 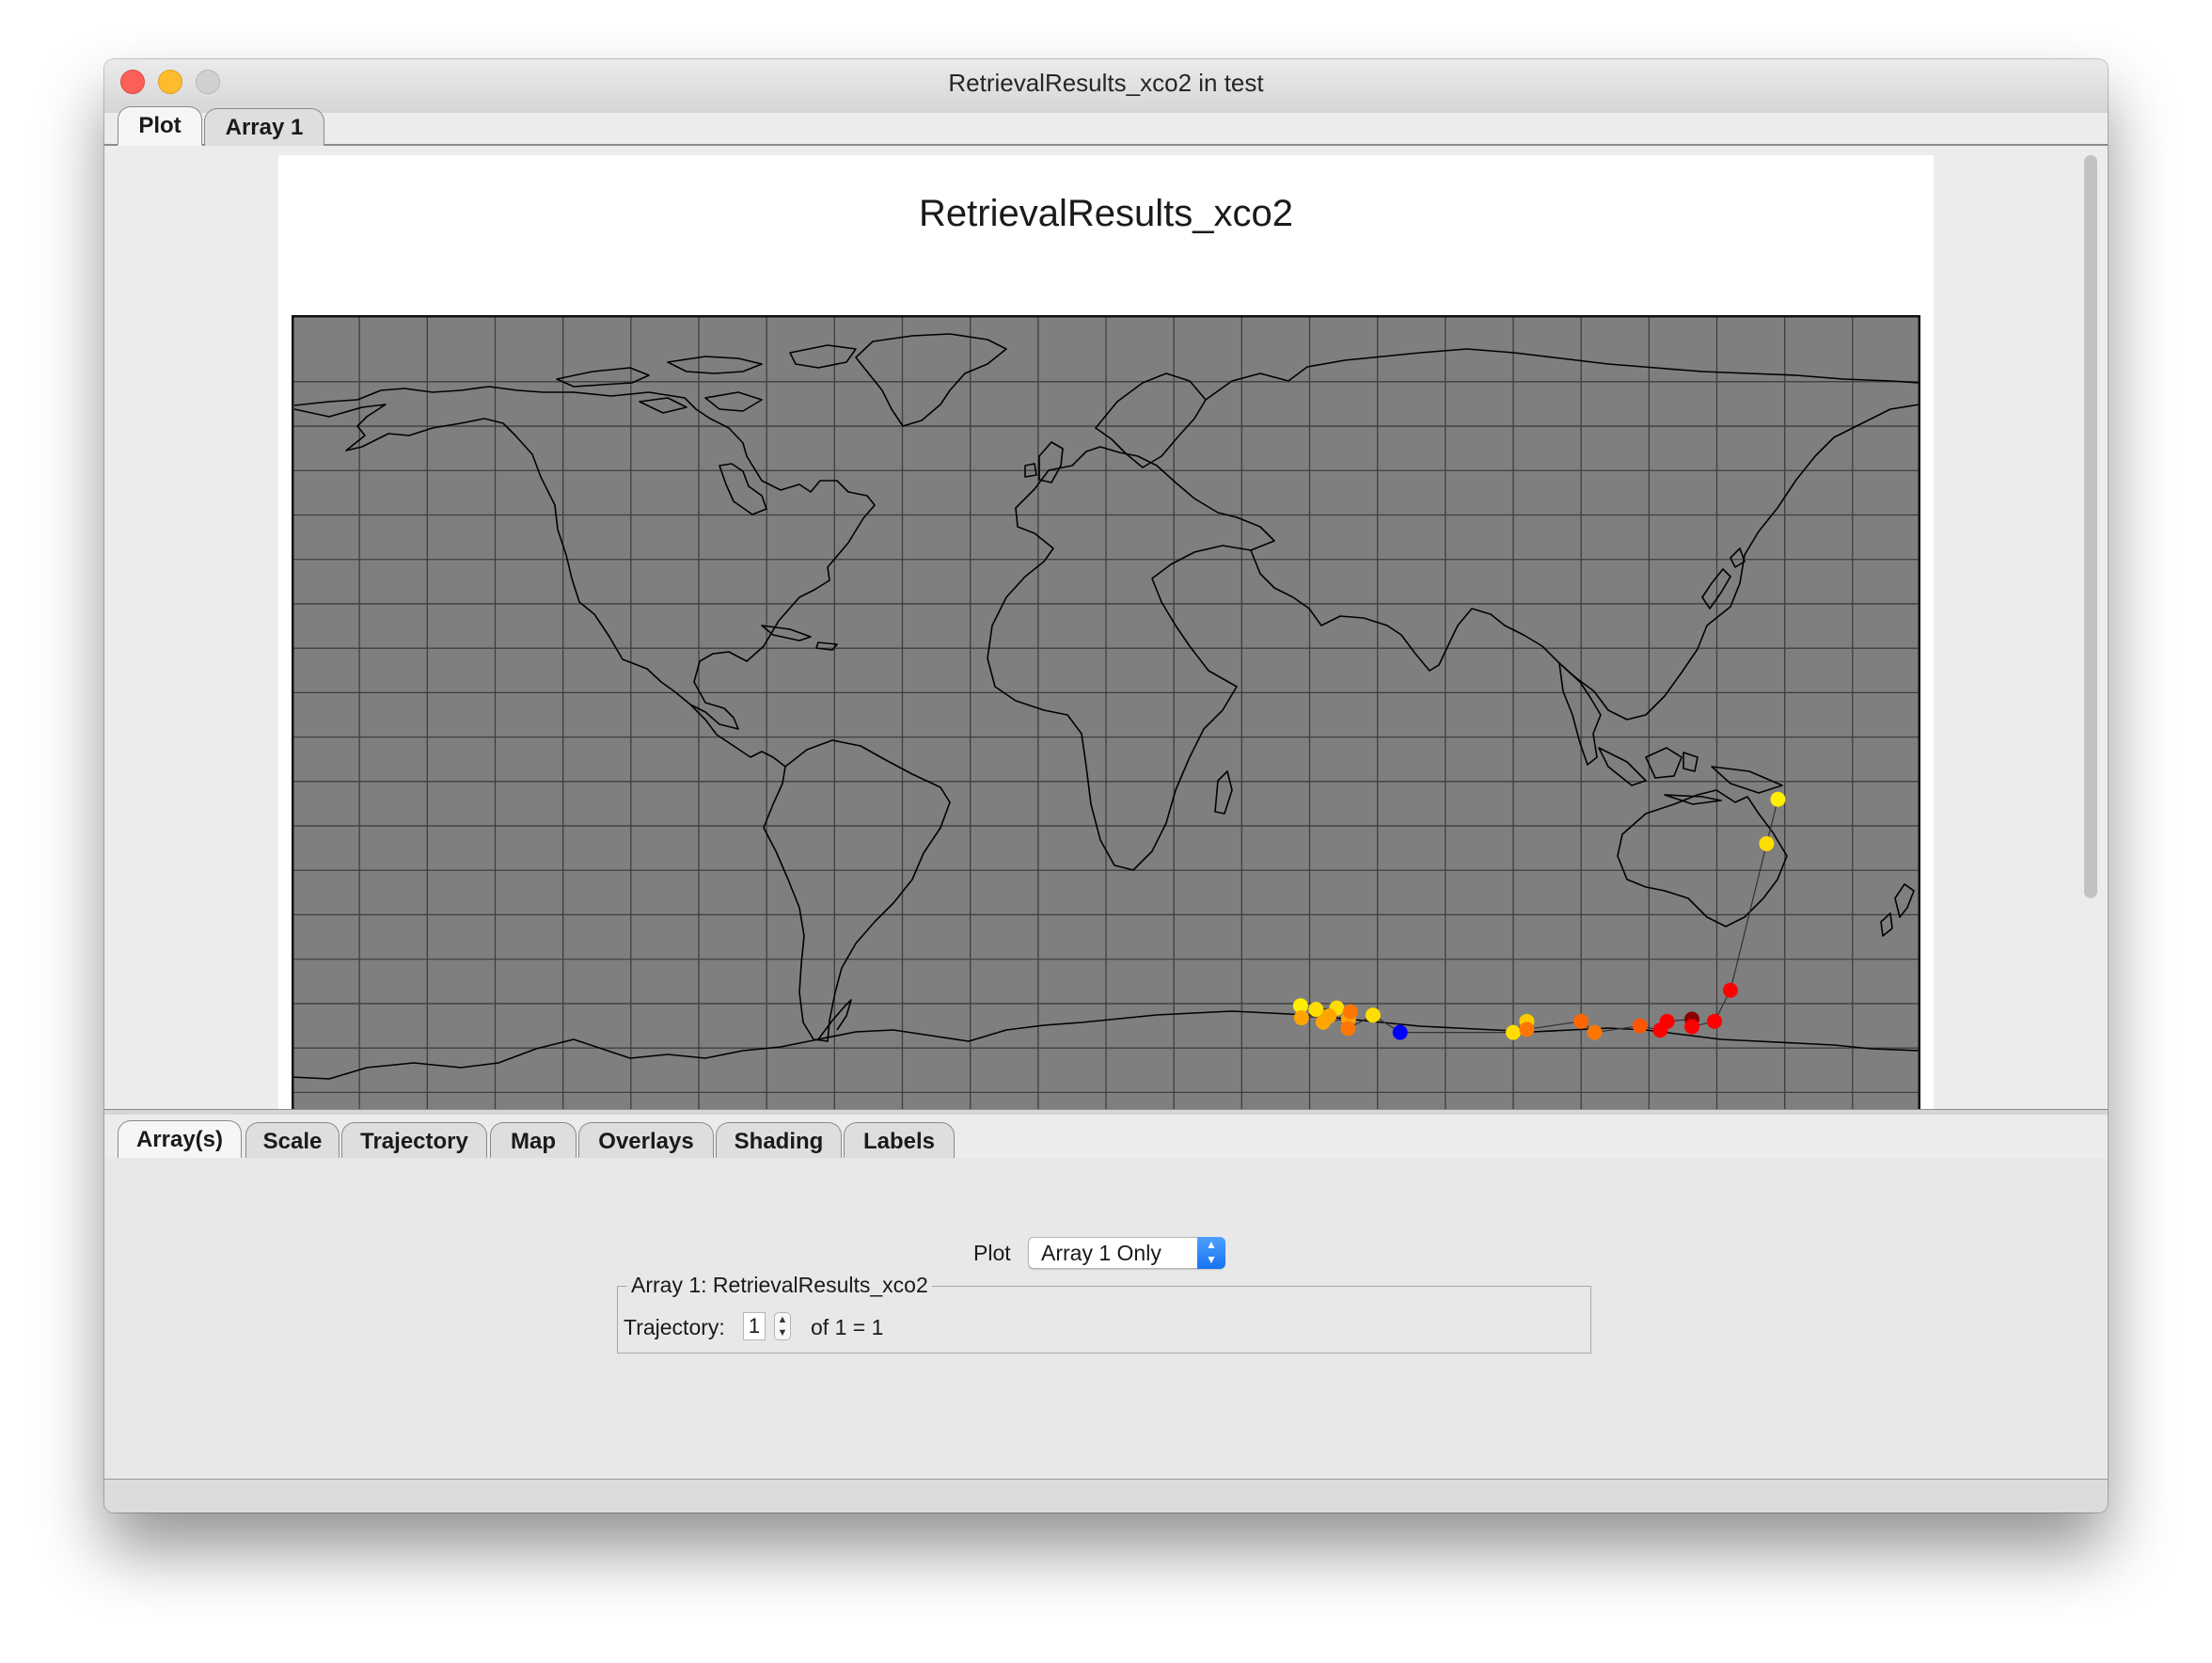 I want to click on tab-arrays: Array(s), so click(x=180, y=1140).